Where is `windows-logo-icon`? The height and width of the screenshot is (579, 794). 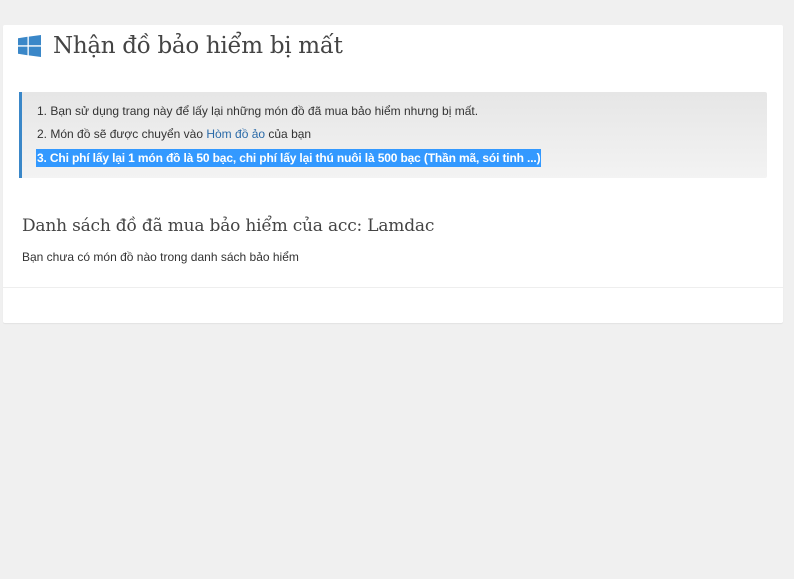 windows-logo-icon is located at coordinates (29, 46).